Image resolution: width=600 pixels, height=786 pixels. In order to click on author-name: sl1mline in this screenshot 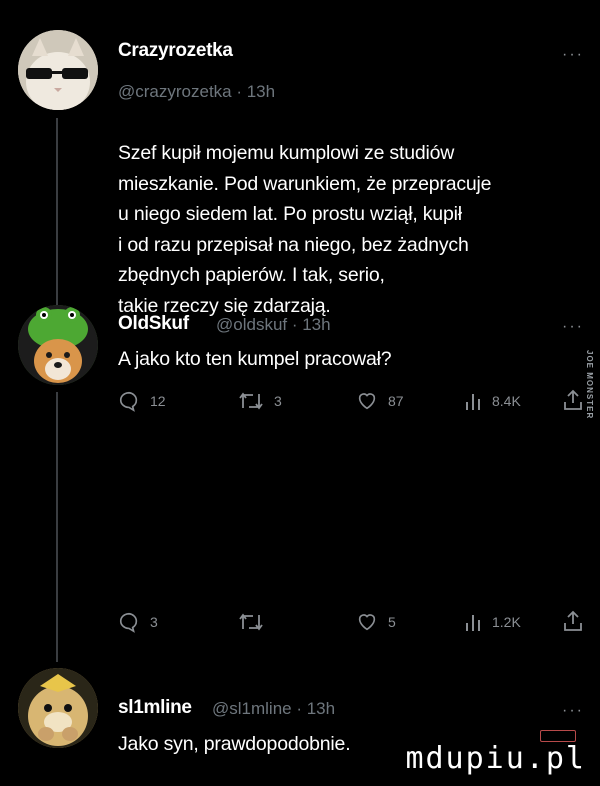, I will do `click(155, 708)`.